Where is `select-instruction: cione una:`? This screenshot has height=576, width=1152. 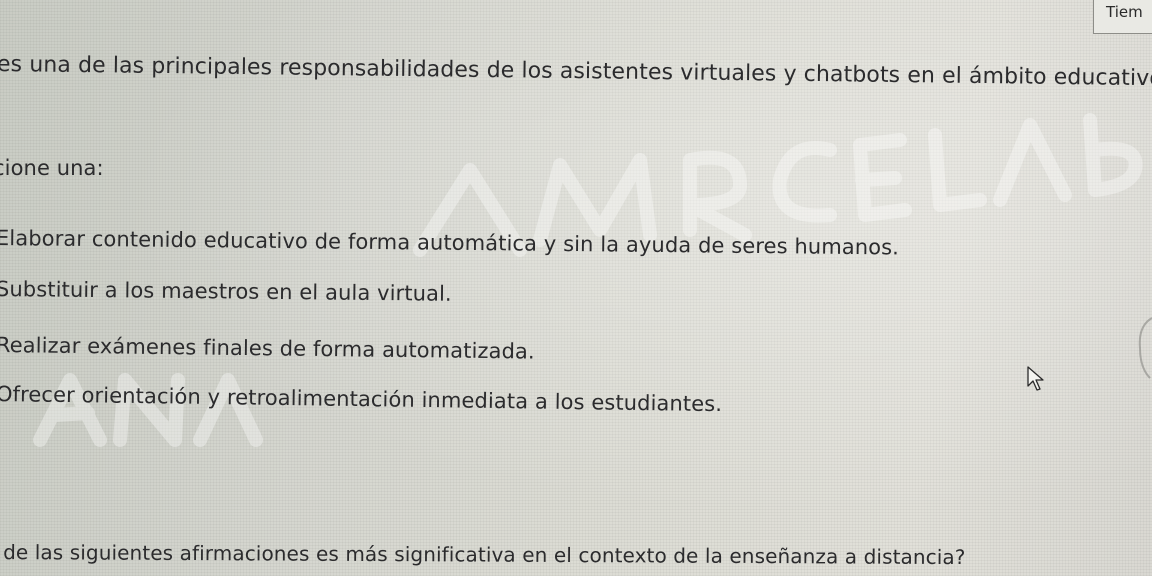
select-instruction: cione una: is located at coordinates (52, 168).